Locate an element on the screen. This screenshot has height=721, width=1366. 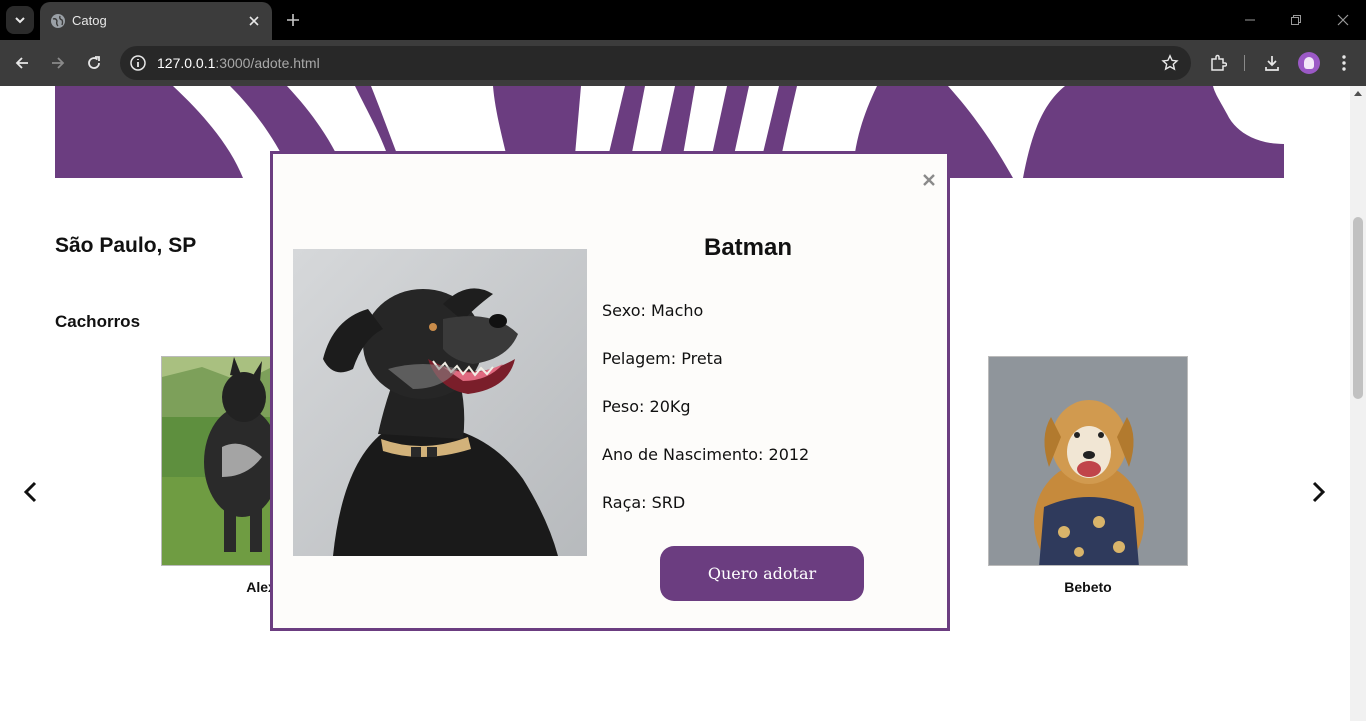
globe-favicon-icon is located at coordinates (58, 21).